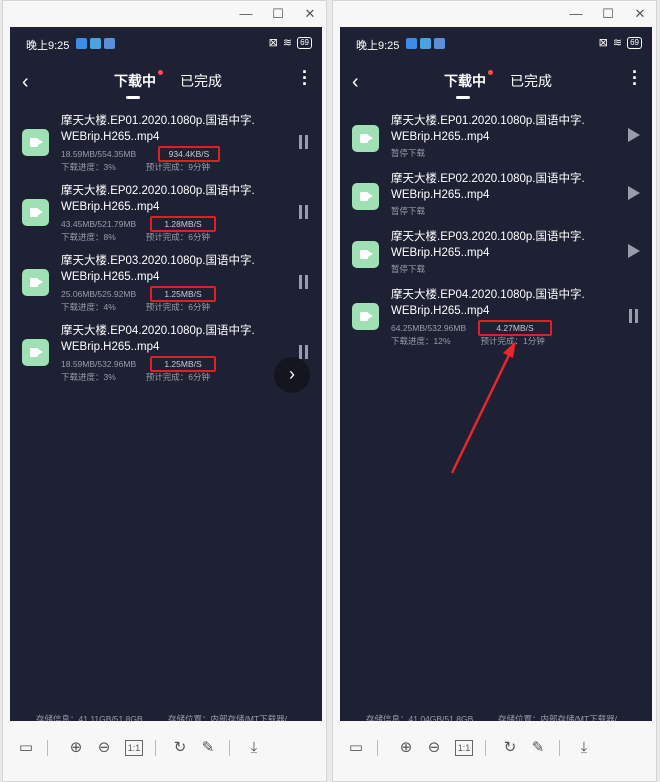  What do you see at coordinates (634, 42) in the screenshot?
I see `battery-icon: 69` at bounding box center [634, 42].